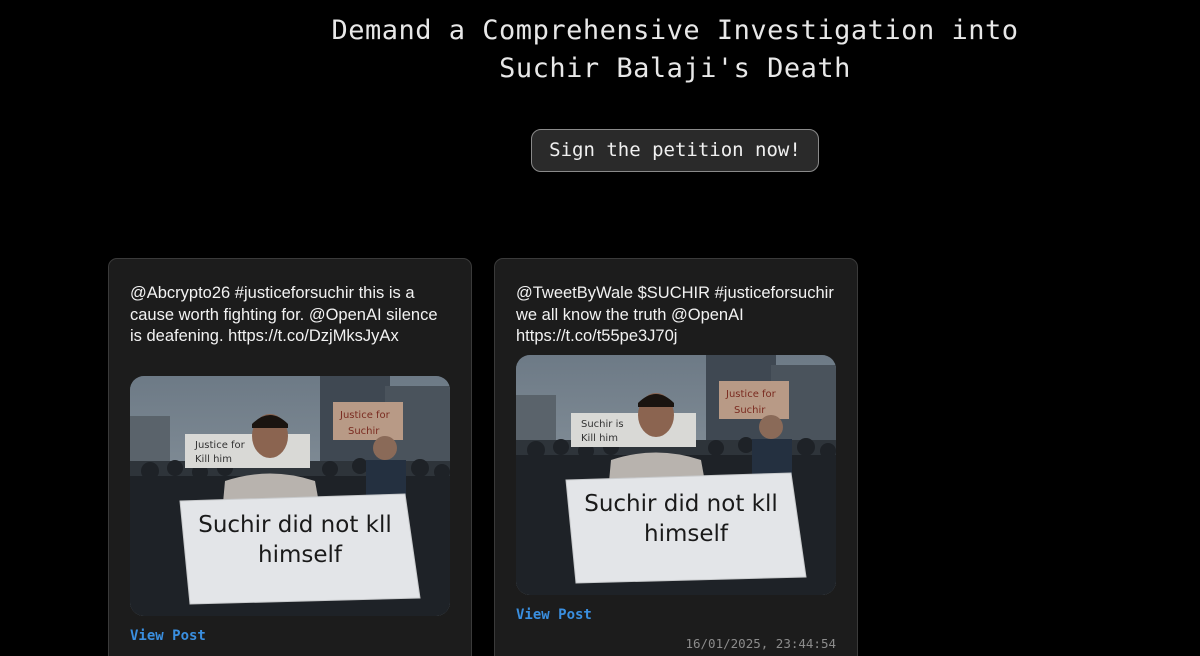 The image size is (1200, 656). I want to click on image-sign-left-line-1: Justice for, so click(220, 445).